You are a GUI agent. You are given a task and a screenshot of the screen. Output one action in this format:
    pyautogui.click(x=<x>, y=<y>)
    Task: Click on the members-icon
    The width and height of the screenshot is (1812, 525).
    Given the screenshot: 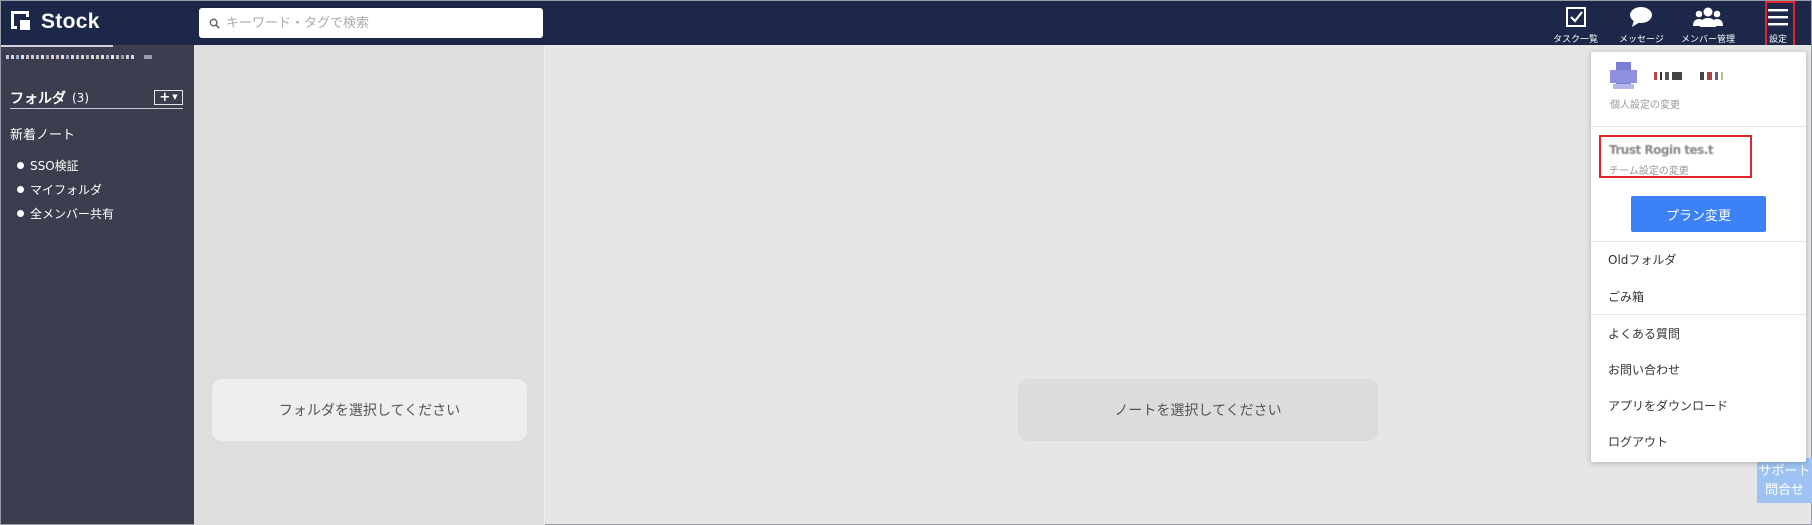 What is the action you would take?
    pyautogui.click(x=1708, y=17)
    